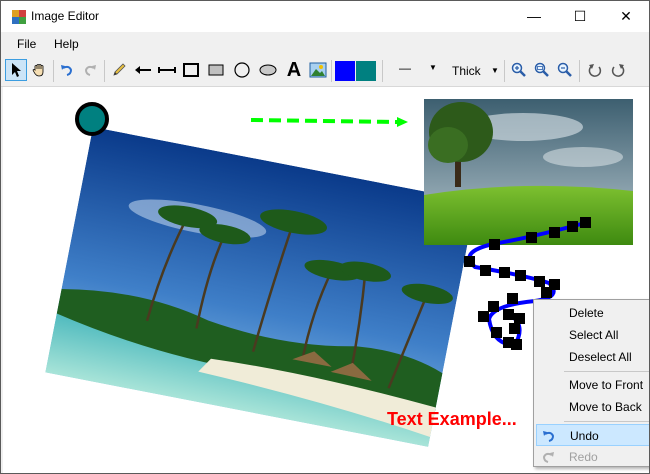  I want to click on rotate-left-icon, so click(595, 70).